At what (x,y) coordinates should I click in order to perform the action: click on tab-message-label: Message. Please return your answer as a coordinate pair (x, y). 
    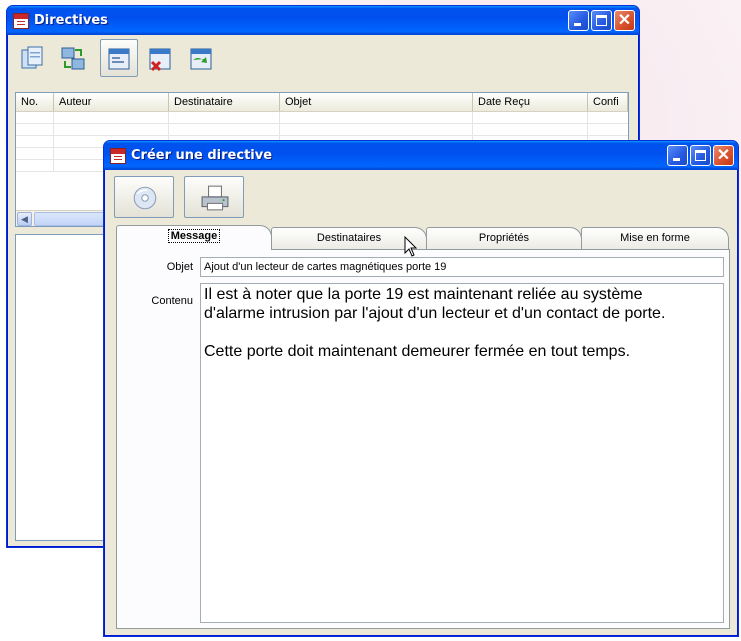
    Looking at the image, I should click on (194, 236).